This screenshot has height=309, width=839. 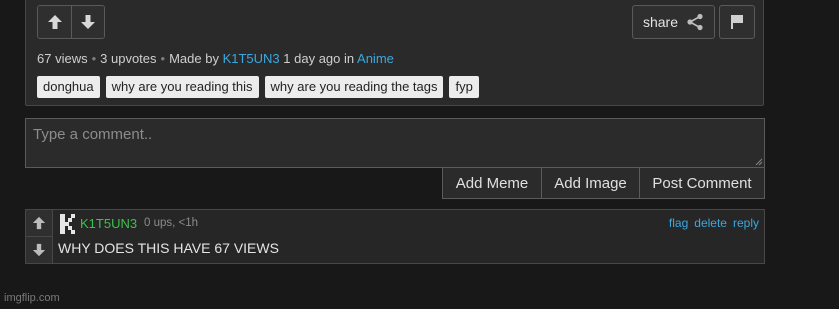 I want to click on post-vote-group, so click(x=71, y=22).